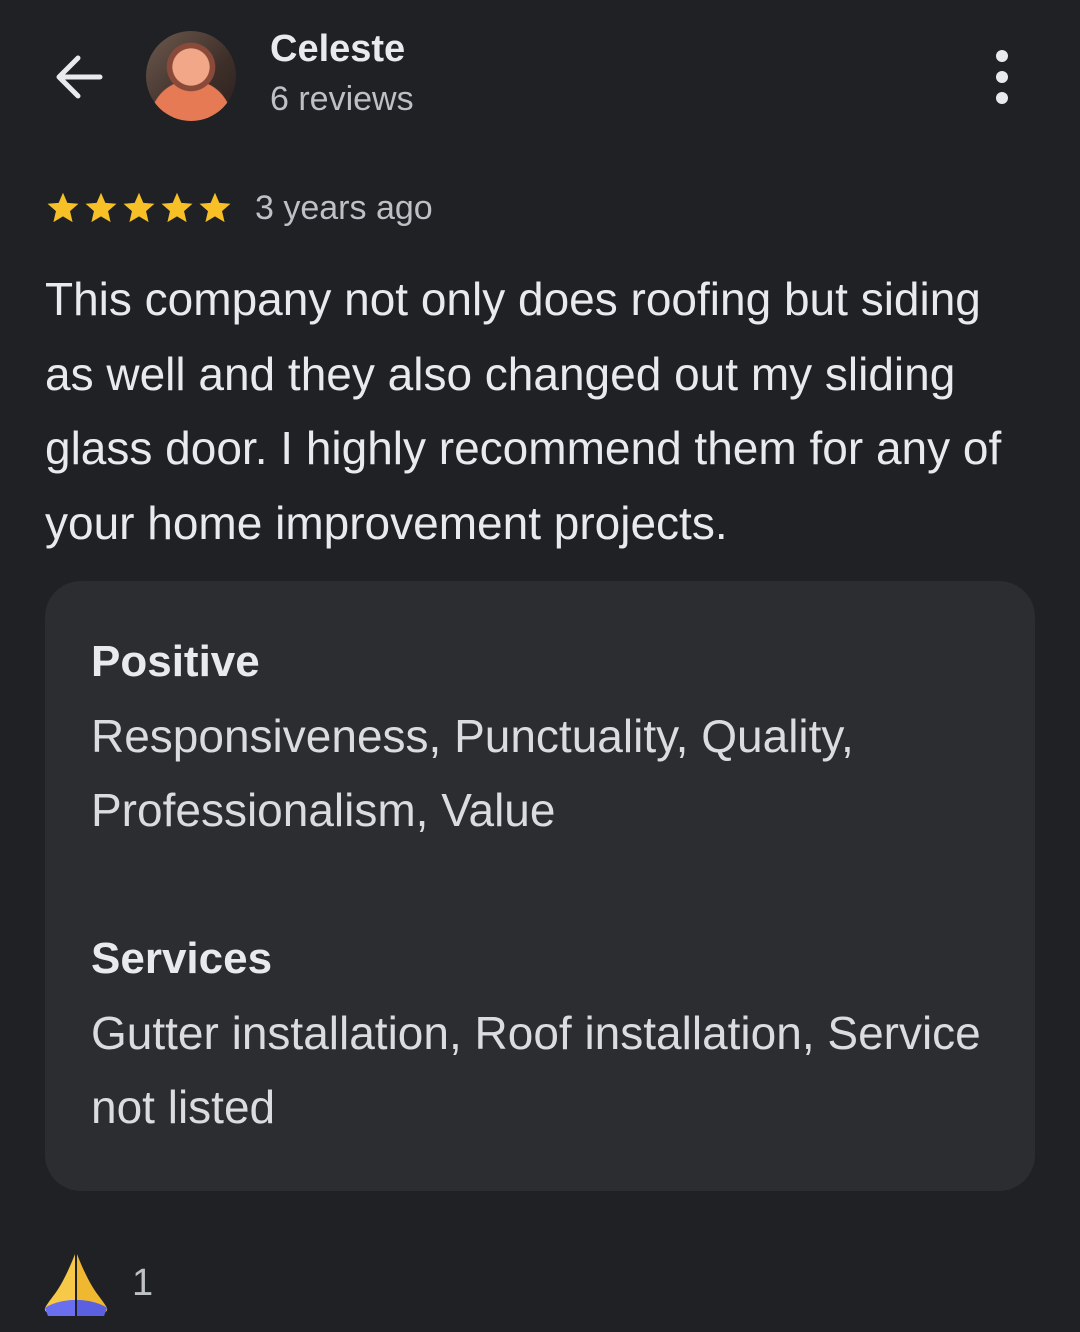 The height and width of the screenshot is (1332, 1080). I want to click on positive-title: Positive, so click(175, 661).